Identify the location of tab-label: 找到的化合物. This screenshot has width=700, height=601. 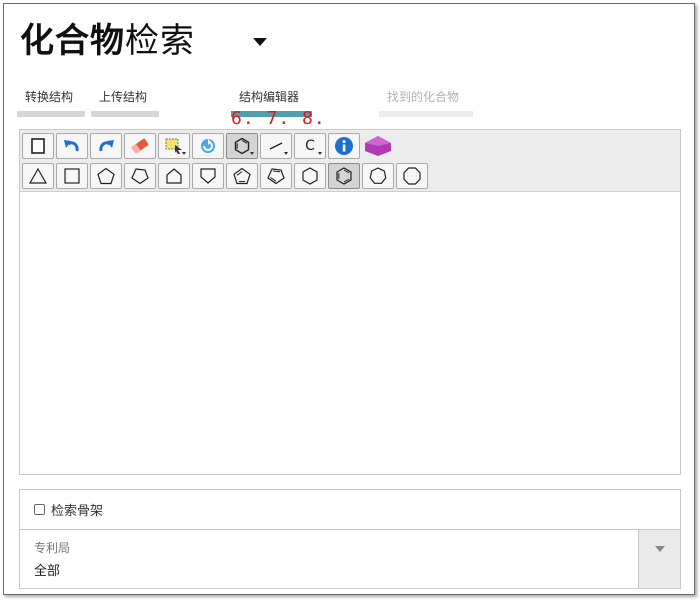
(423, 97).